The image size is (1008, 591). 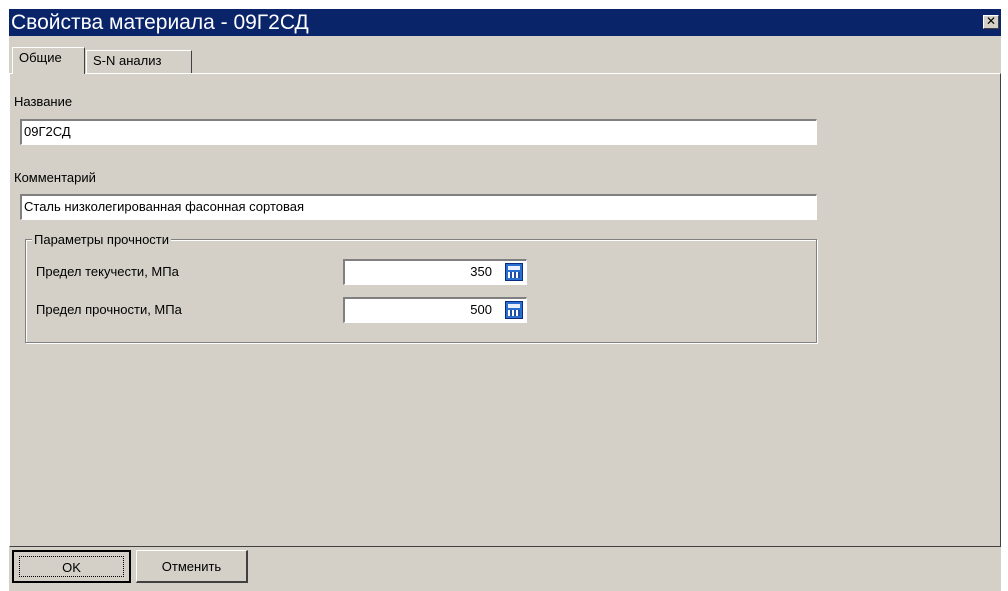 I want to click on yield-strength-value: 350, so click(x=481, y=271).